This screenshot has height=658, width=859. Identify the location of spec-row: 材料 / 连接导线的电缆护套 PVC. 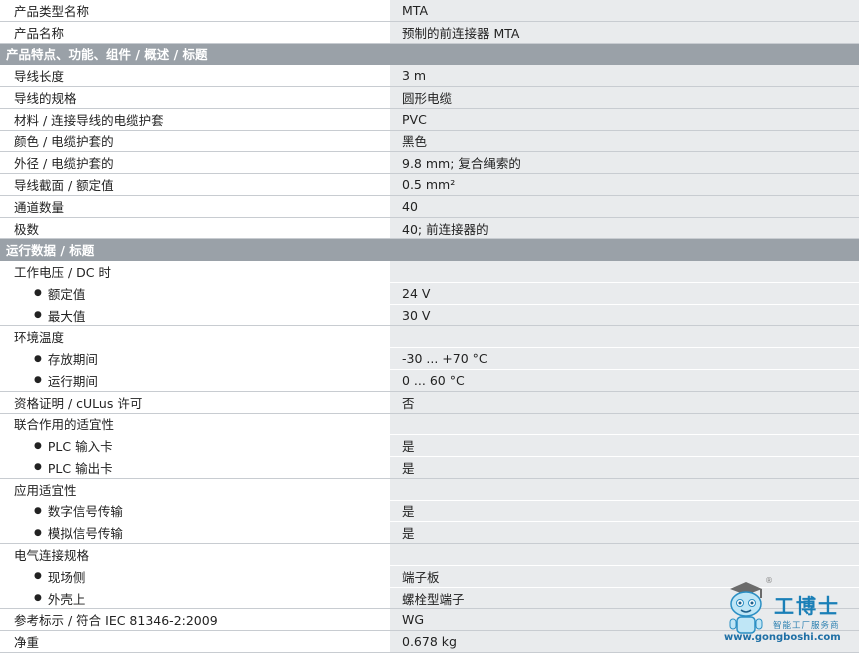
(429, 119).